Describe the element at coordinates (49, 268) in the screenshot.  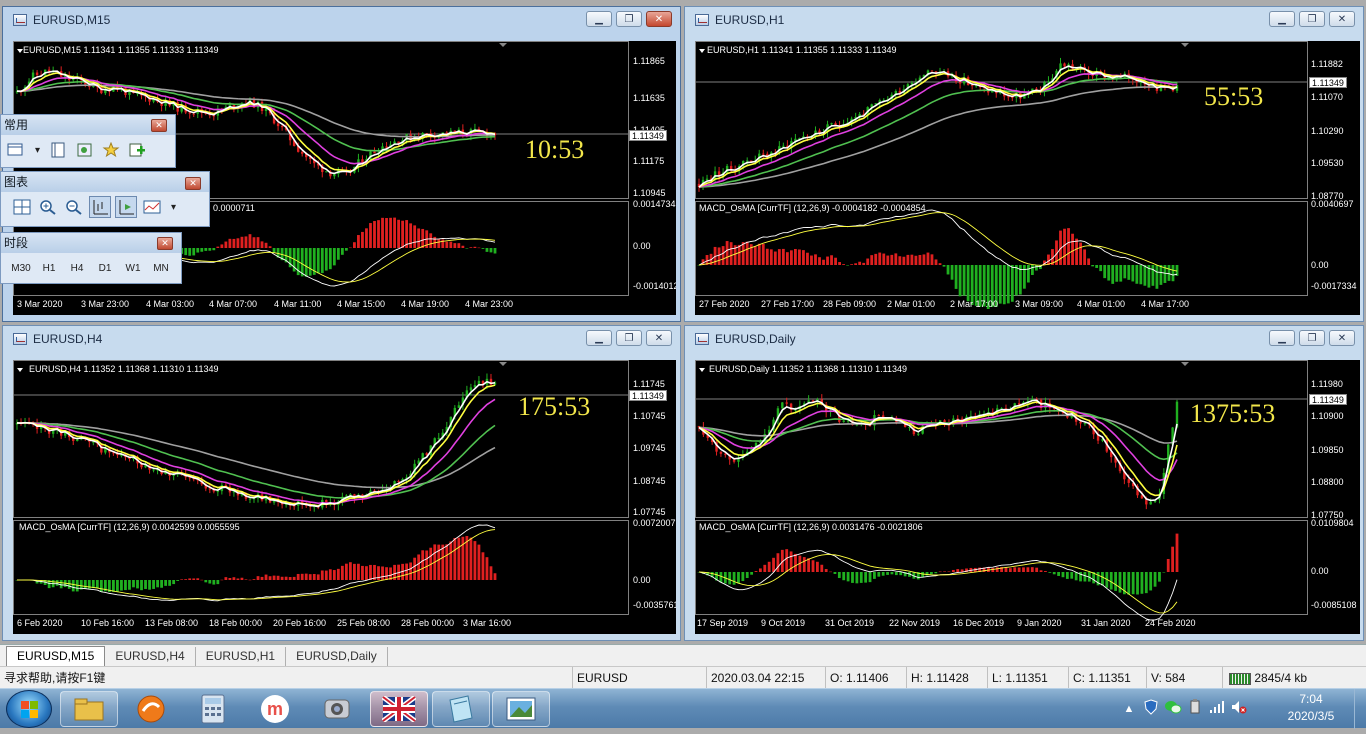
I see `period-button-h1: H1` at that location.